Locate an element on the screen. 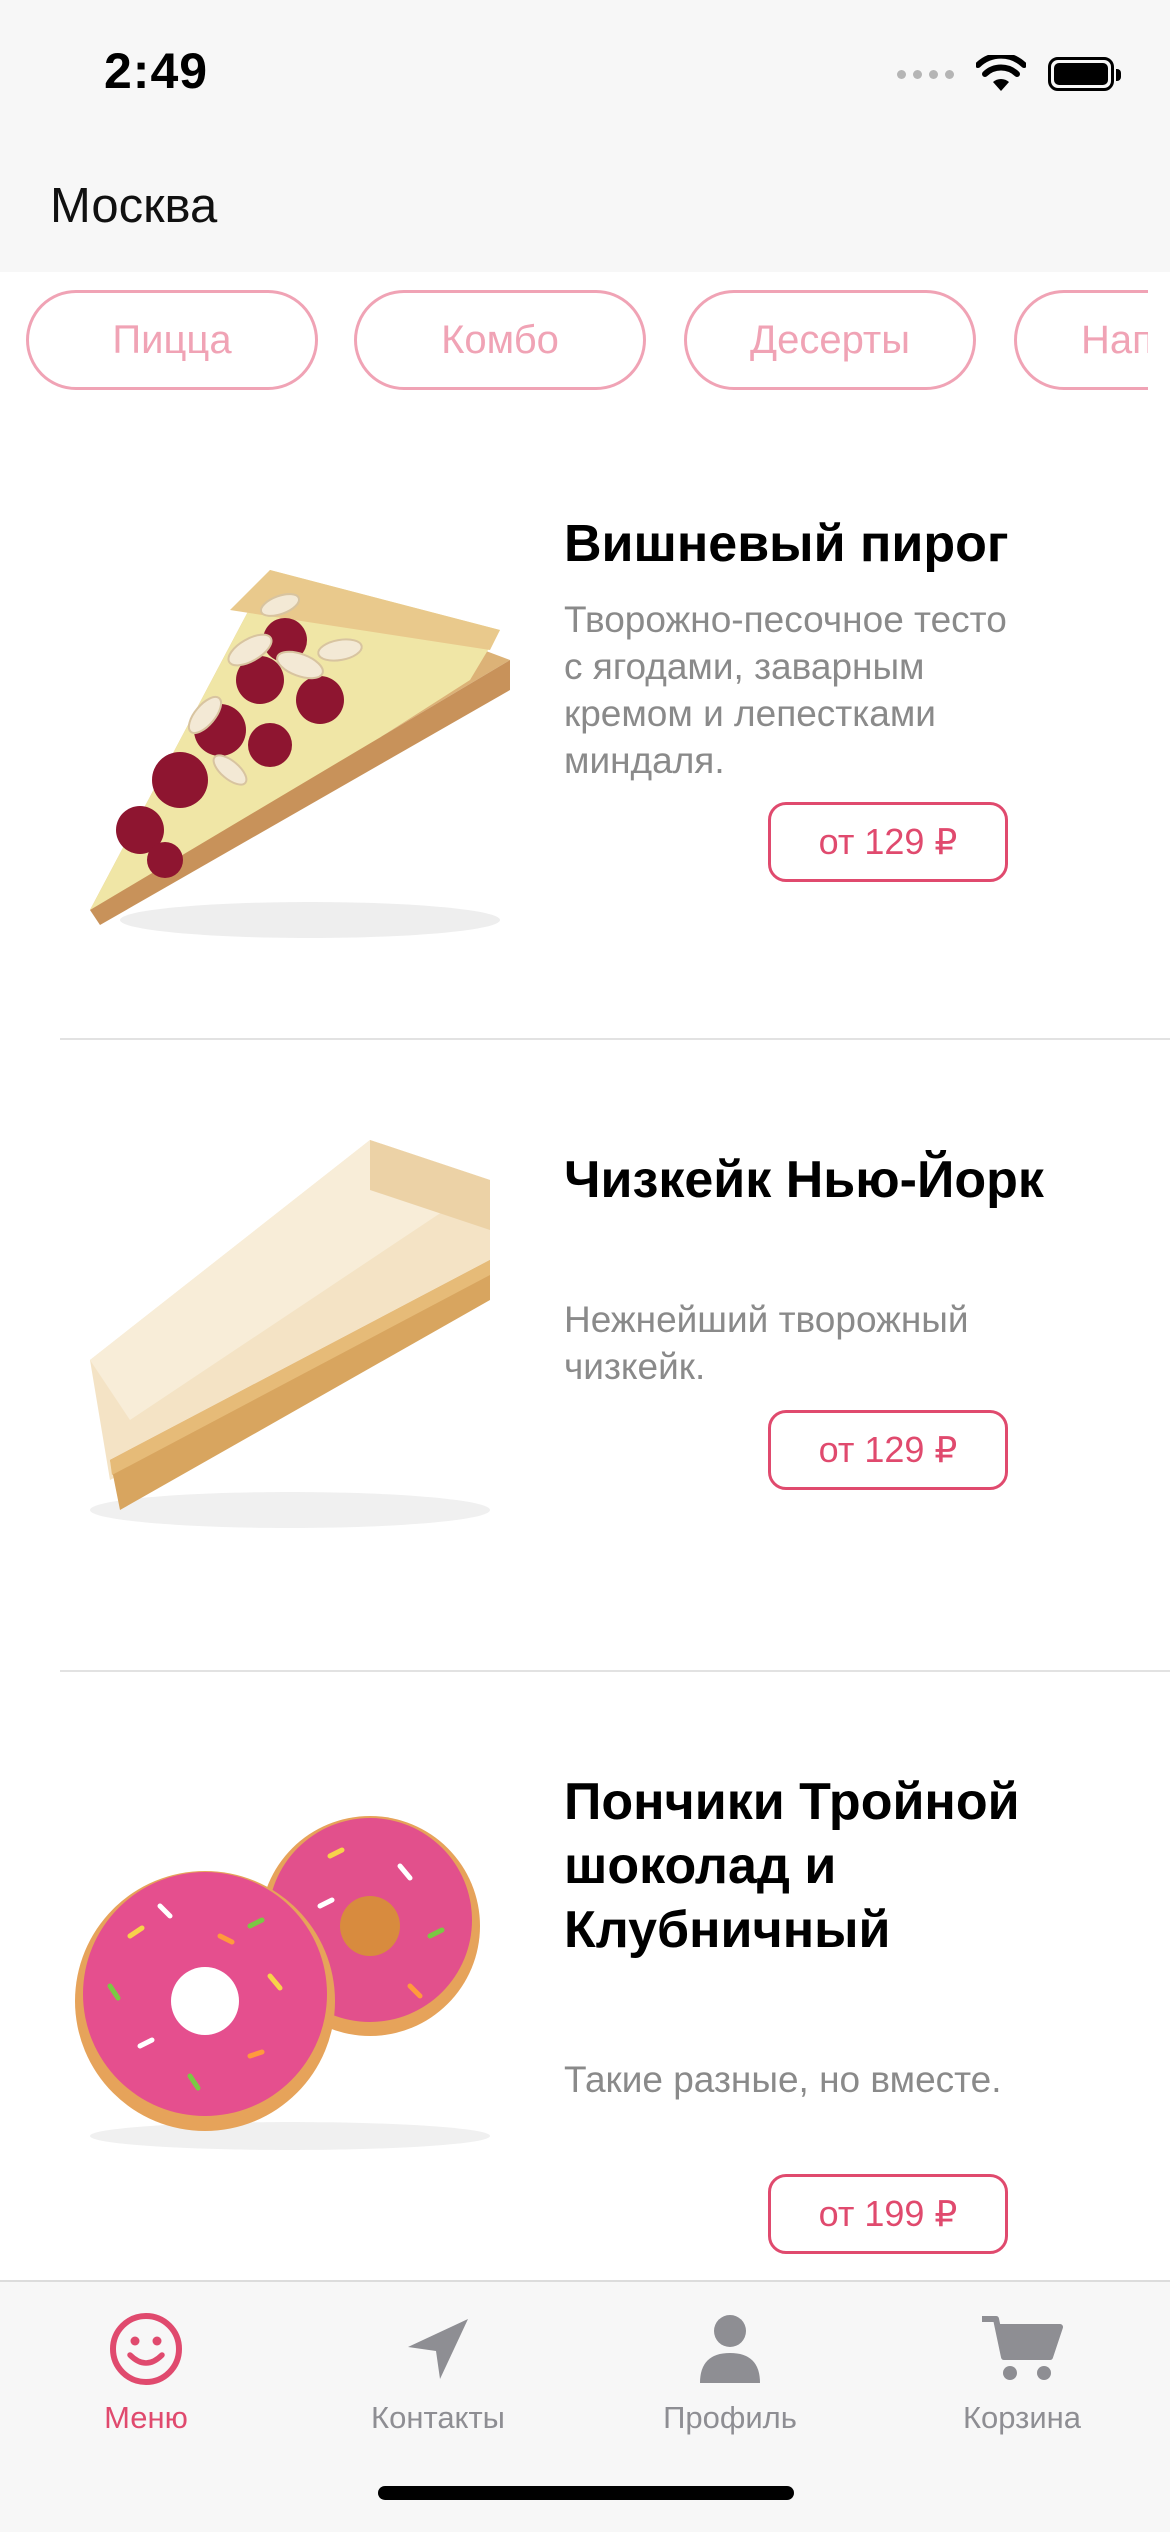 Image resolution: width=1170 pixels, height=2532 pixels. cheesecake-icon is located at coordinates (290, 1334).